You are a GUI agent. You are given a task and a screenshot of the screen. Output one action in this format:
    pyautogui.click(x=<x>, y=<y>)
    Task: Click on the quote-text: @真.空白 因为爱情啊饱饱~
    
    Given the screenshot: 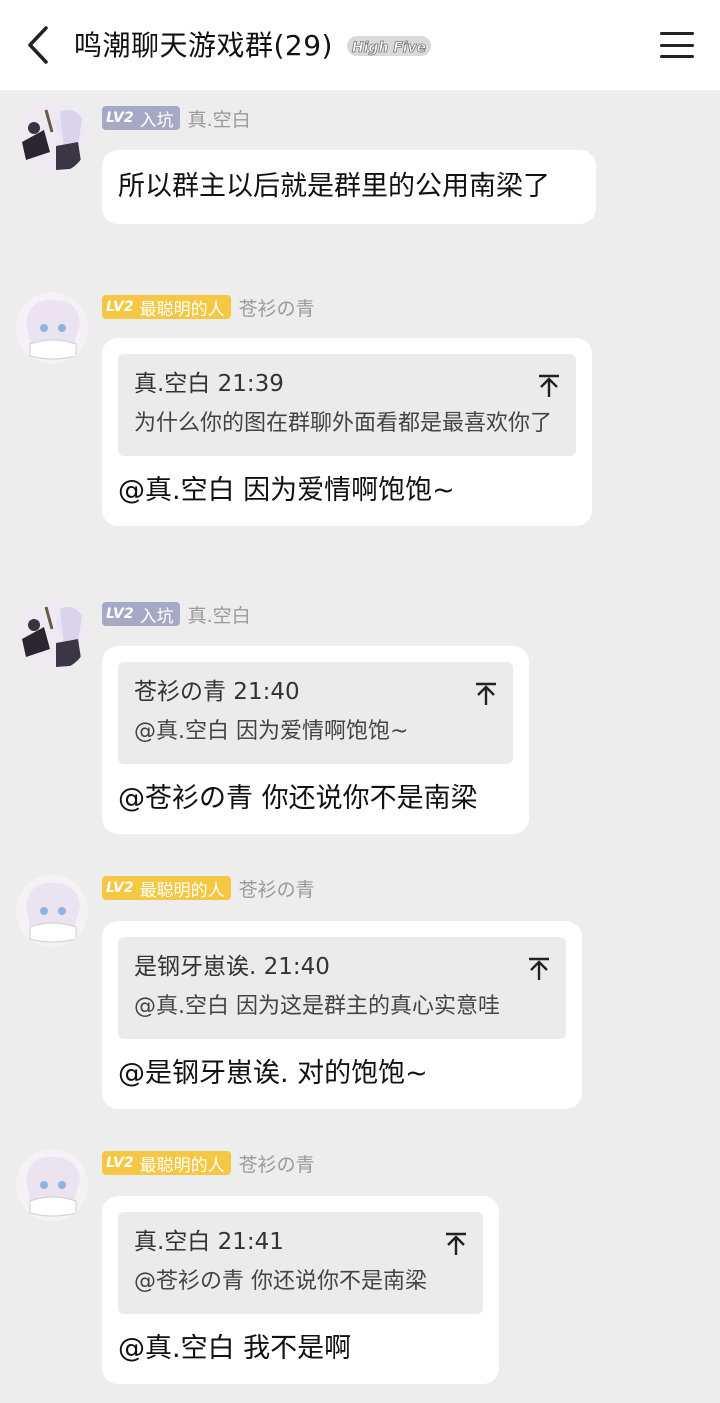 What is the action you would take?
    pyautogui.click(x=271, y=731)
    